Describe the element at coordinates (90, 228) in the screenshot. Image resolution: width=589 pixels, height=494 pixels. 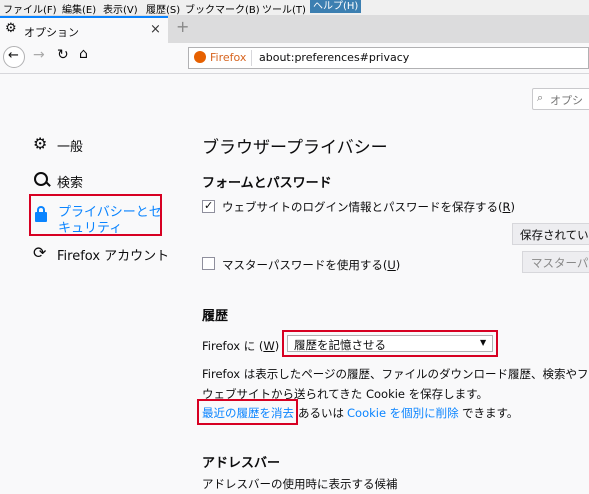
I see `sidebar-item-label: キュリティ` at that location.